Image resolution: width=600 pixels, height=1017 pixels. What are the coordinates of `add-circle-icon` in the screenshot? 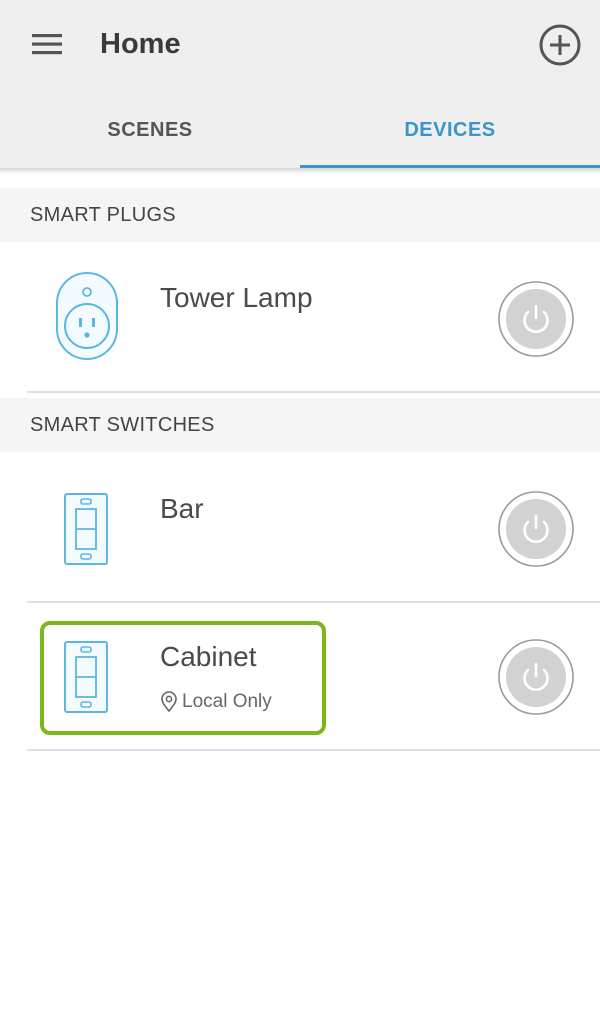 It's located at (560, 45).